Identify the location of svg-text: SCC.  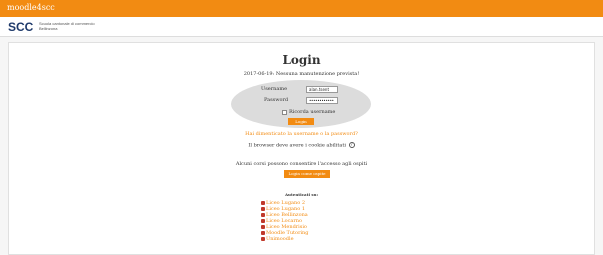
(21, 26).